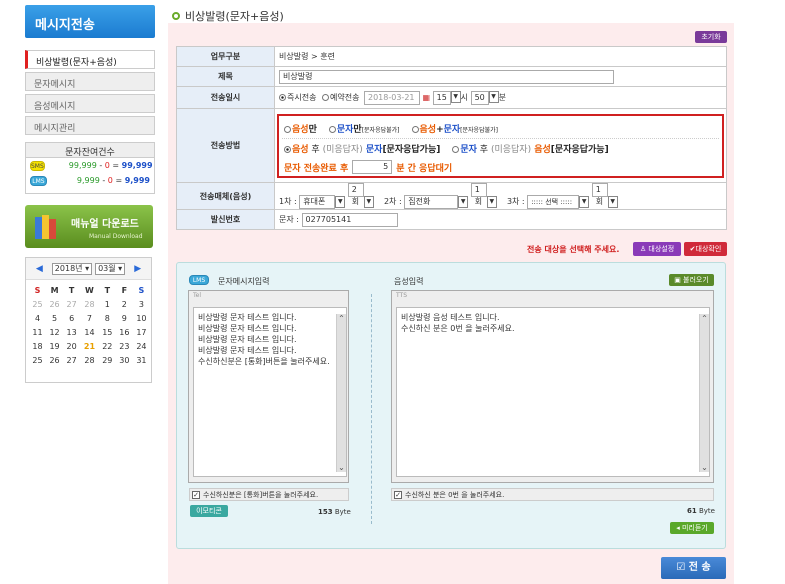 The height and width of the screenshot is (584, 785). What do you see at coordinates (141, 304) in the screenshot?
I see `calendar-day: 3` at bounding box center [141, 304].